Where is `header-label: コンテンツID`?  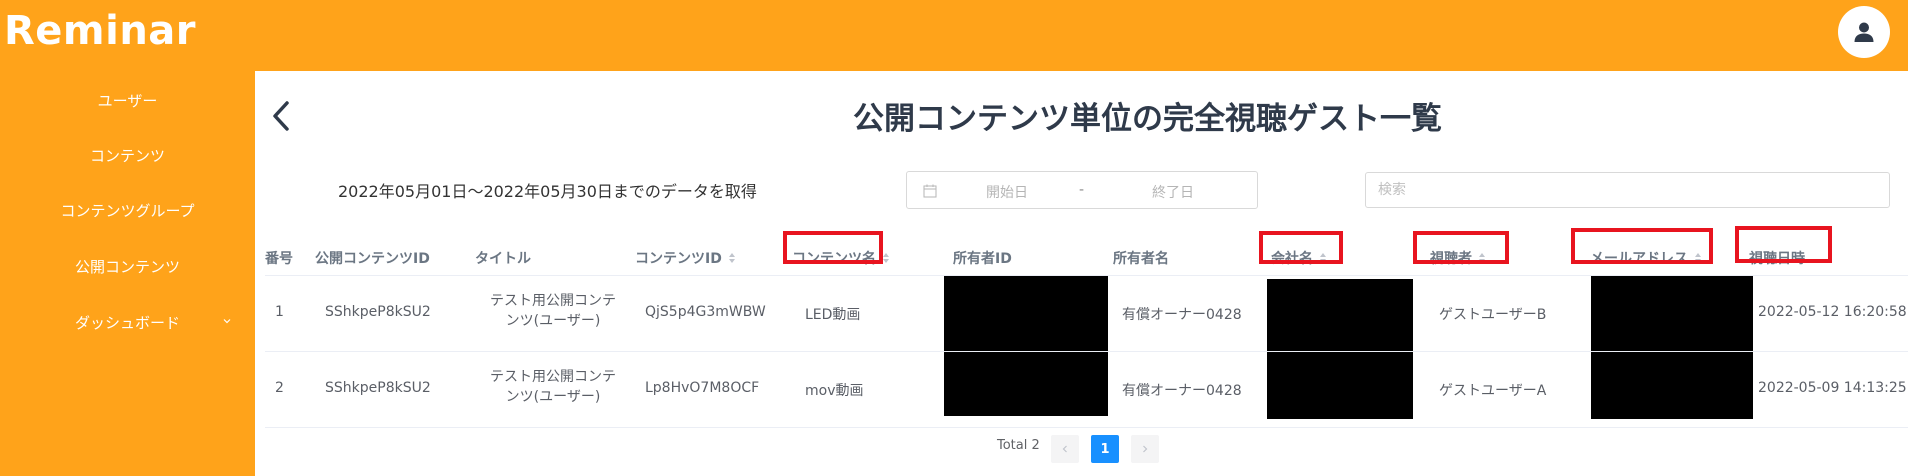
header-label: コンテンツID is located at coordinates (678, 259).